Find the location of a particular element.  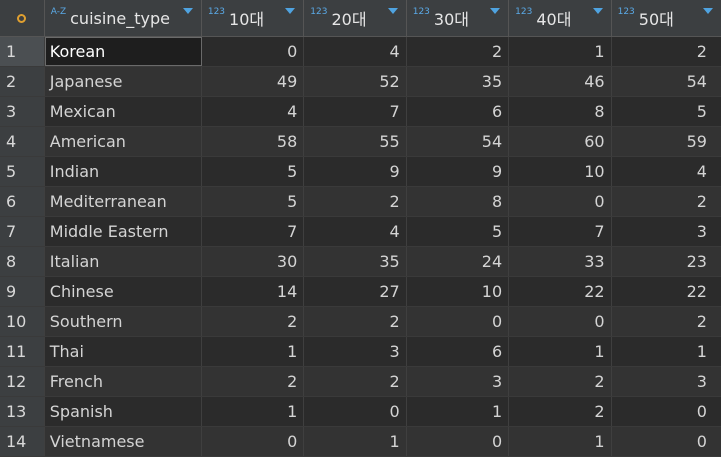

table-row: 8 Italian 30 35 24 33 23 is located at coordinates (360, 262).